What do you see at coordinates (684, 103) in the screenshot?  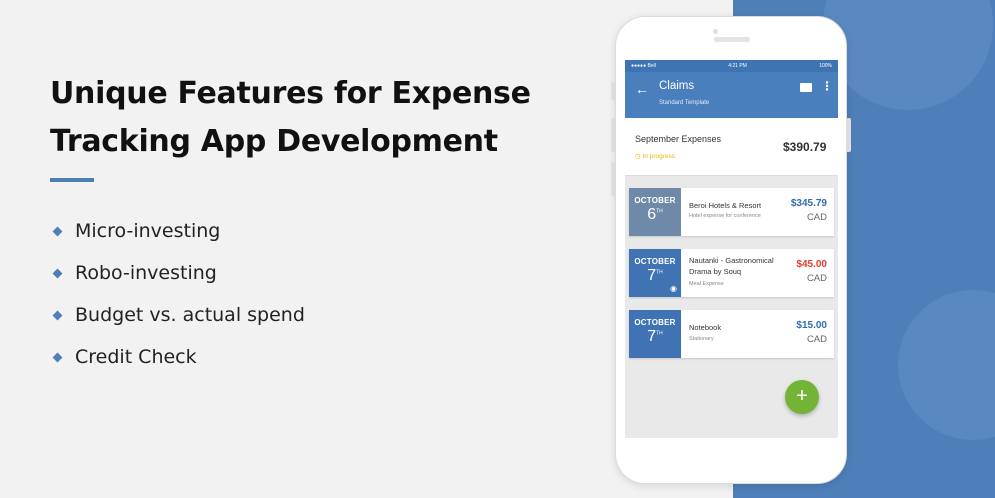 I see `app-subtitle: Standard Template` at bounding box center [684, 103].